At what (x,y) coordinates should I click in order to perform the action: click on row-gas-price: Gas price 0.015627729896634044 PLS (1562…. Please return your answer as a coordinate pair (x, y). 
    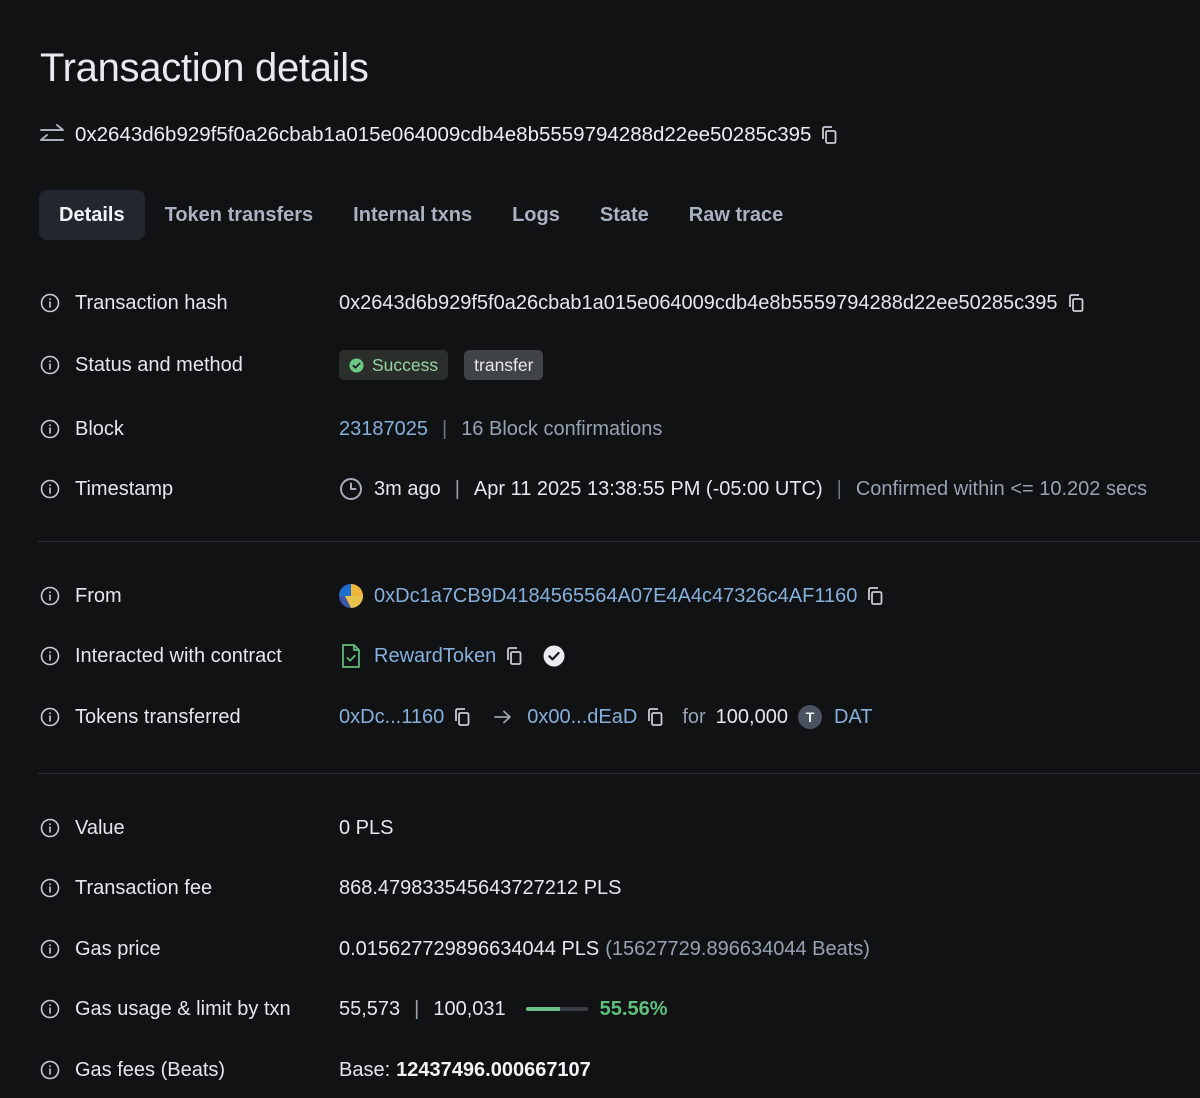
    Looking at the image, I should click on (620, 949).